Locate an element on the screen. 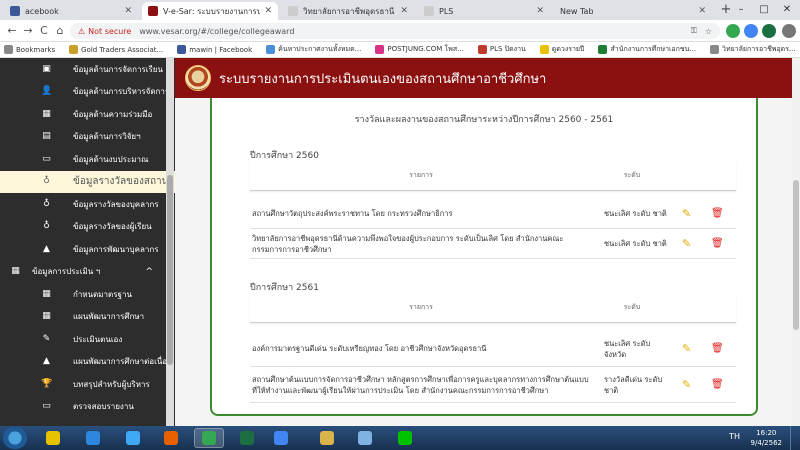 The height and width of the screenshot is (450, 800). folder-app is located at coordinates (327, 438).